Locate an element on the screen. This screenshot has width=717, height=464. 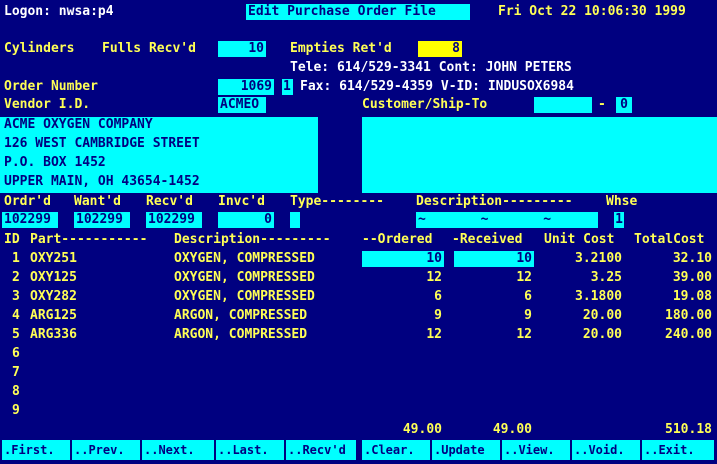
warehouse-input: 1 is located at coordinates (619, 220).